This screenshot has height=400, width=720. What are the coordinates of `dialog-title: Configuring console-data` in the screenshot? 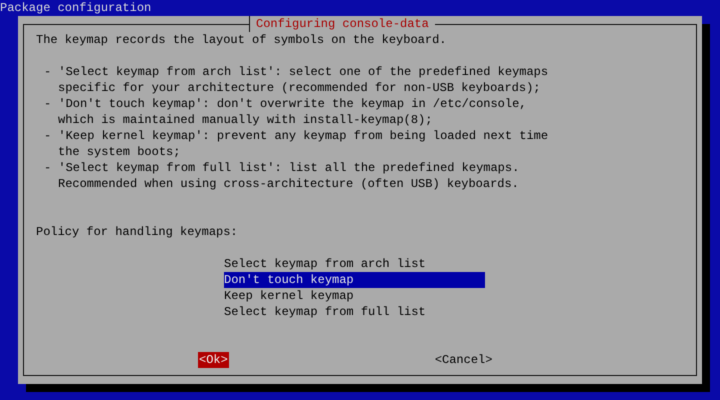 It's located at (342, 24).